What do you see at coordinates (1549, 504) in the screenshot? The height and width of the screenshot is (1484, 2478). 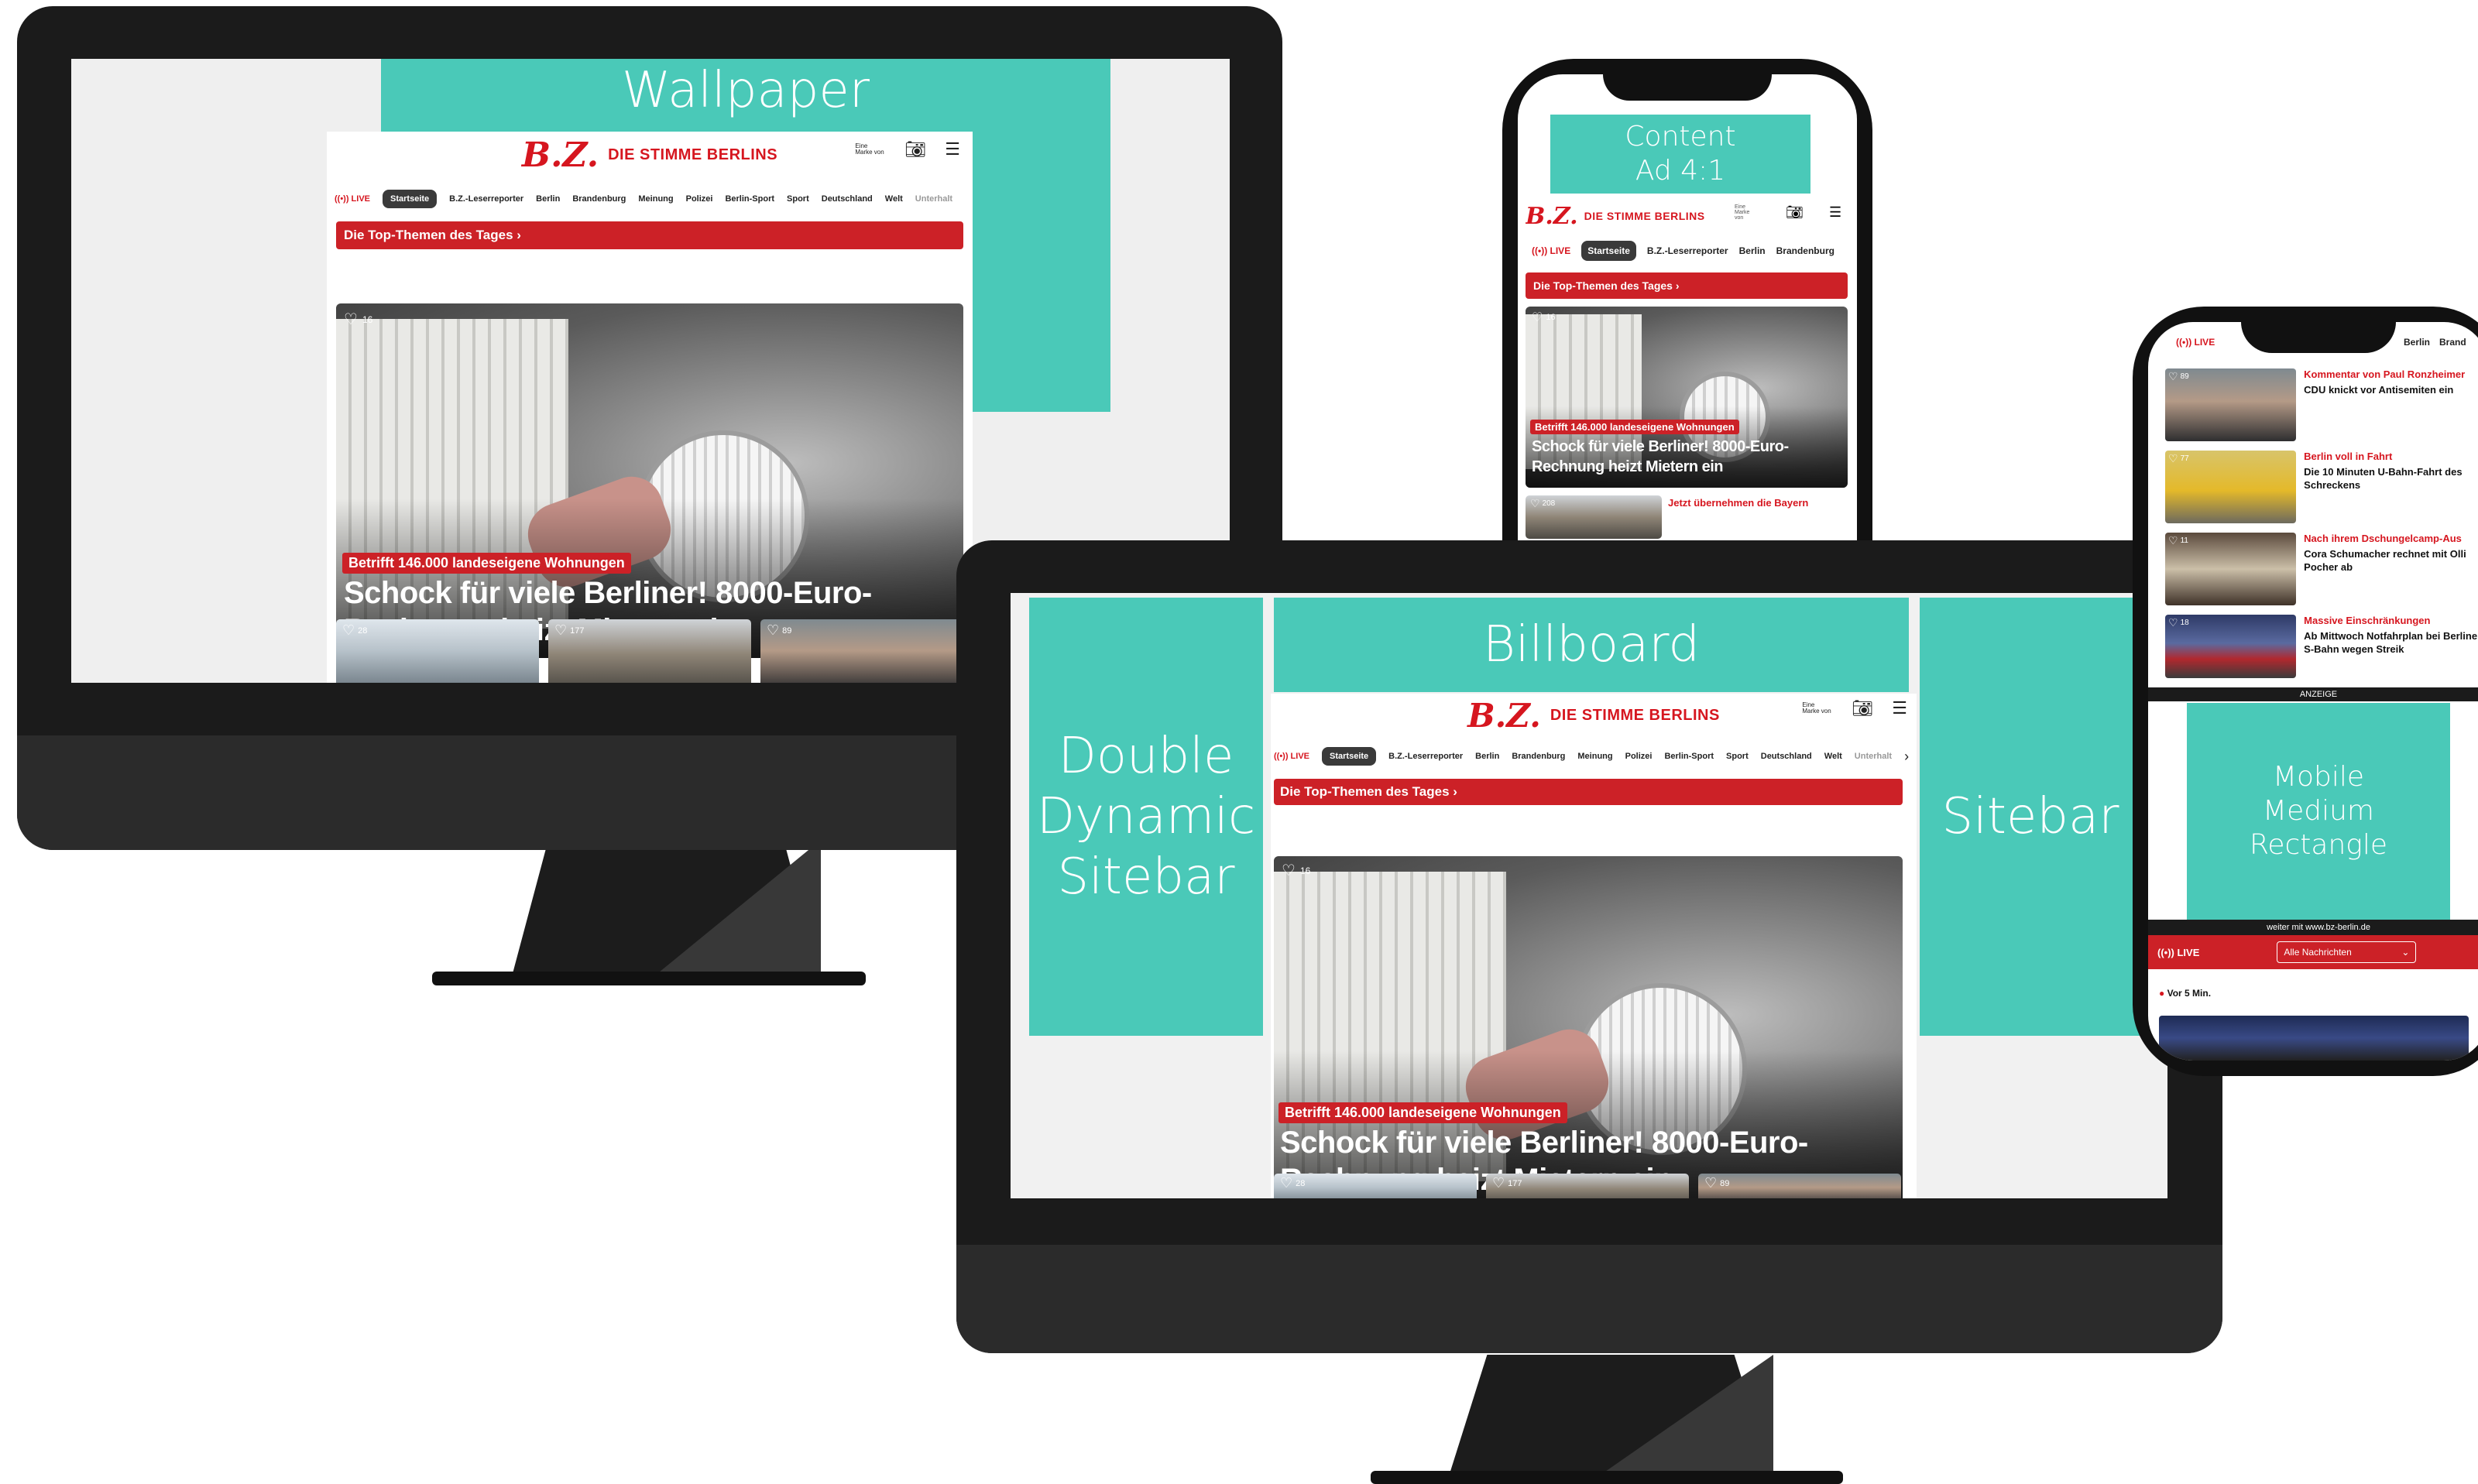 I see `phone-1-next-likes-count: 208` at bounding box center [1549, 504].